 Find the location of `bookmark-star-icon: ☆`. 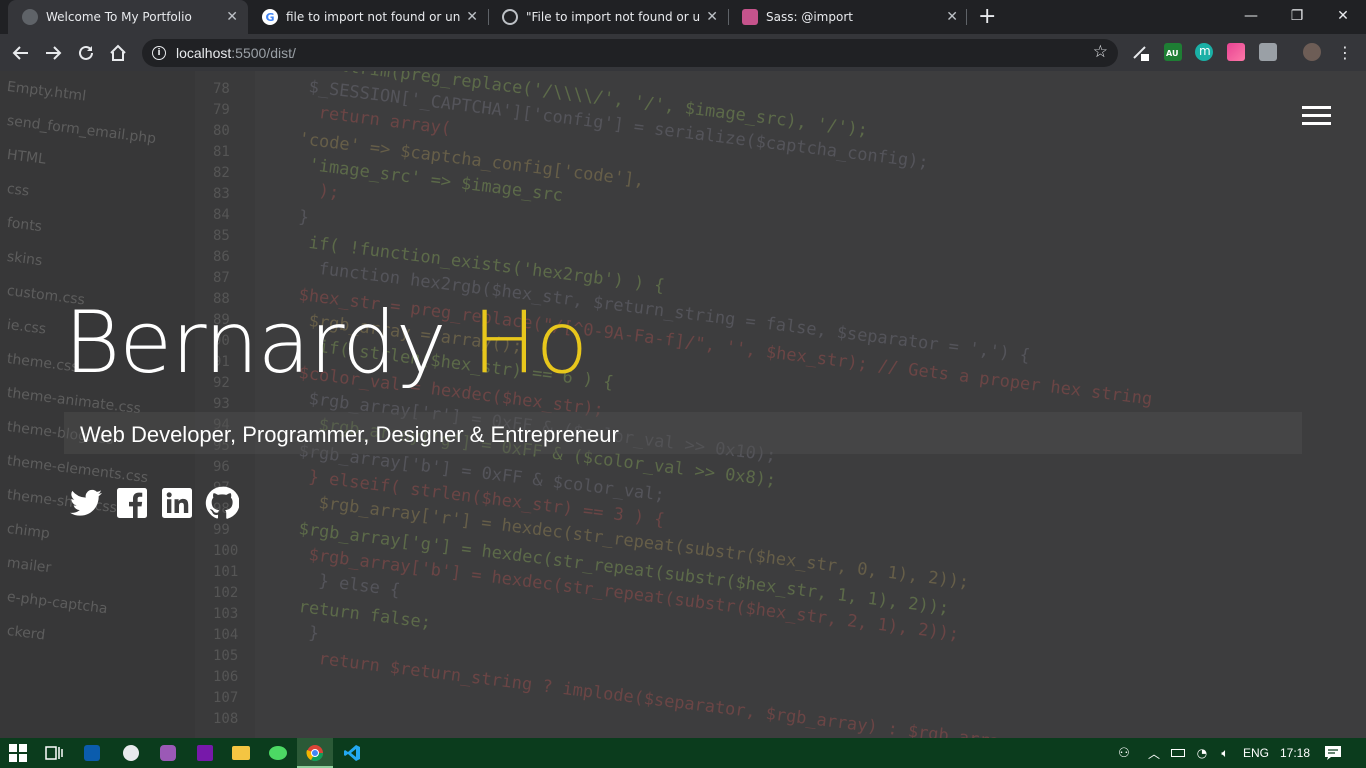

bookmark-star-icon: ☆ is located at coordinates (1100, 52).